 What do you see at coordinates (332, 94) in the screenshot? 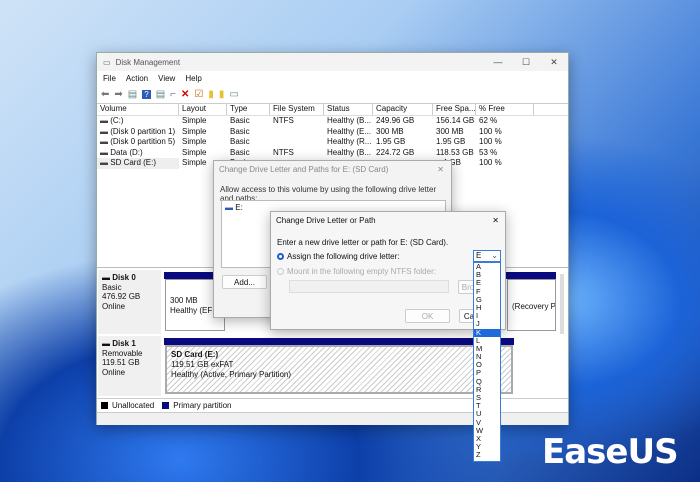
I see `toolbar: ⬅ ➡ ▤ ? ▤ ⌐ ✕ ☑ ▮ ▮ ▭` at bounding box center [332, 94].